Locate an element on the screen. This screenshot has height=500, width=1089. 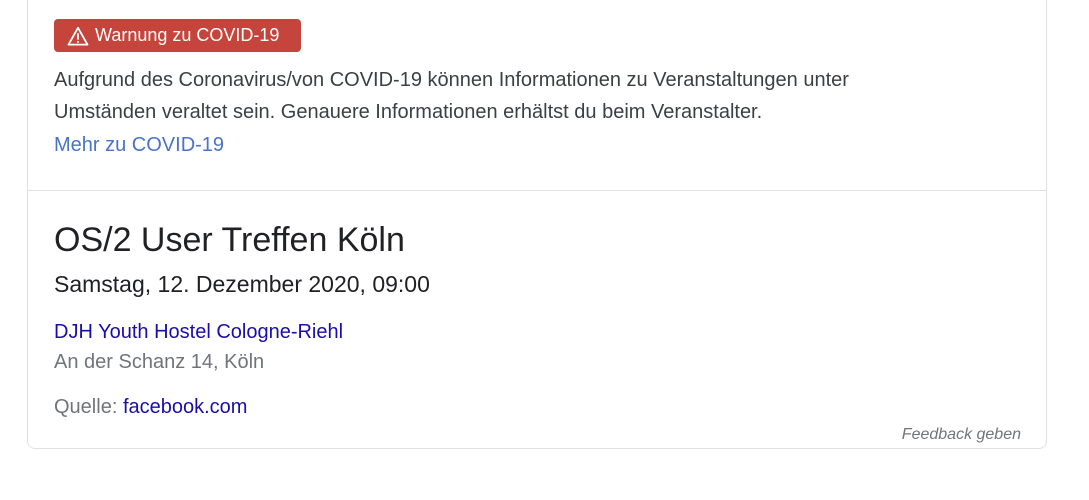
more-covid-info-link: Mehr zu COVID-19 is located at coordinates (139, 145).